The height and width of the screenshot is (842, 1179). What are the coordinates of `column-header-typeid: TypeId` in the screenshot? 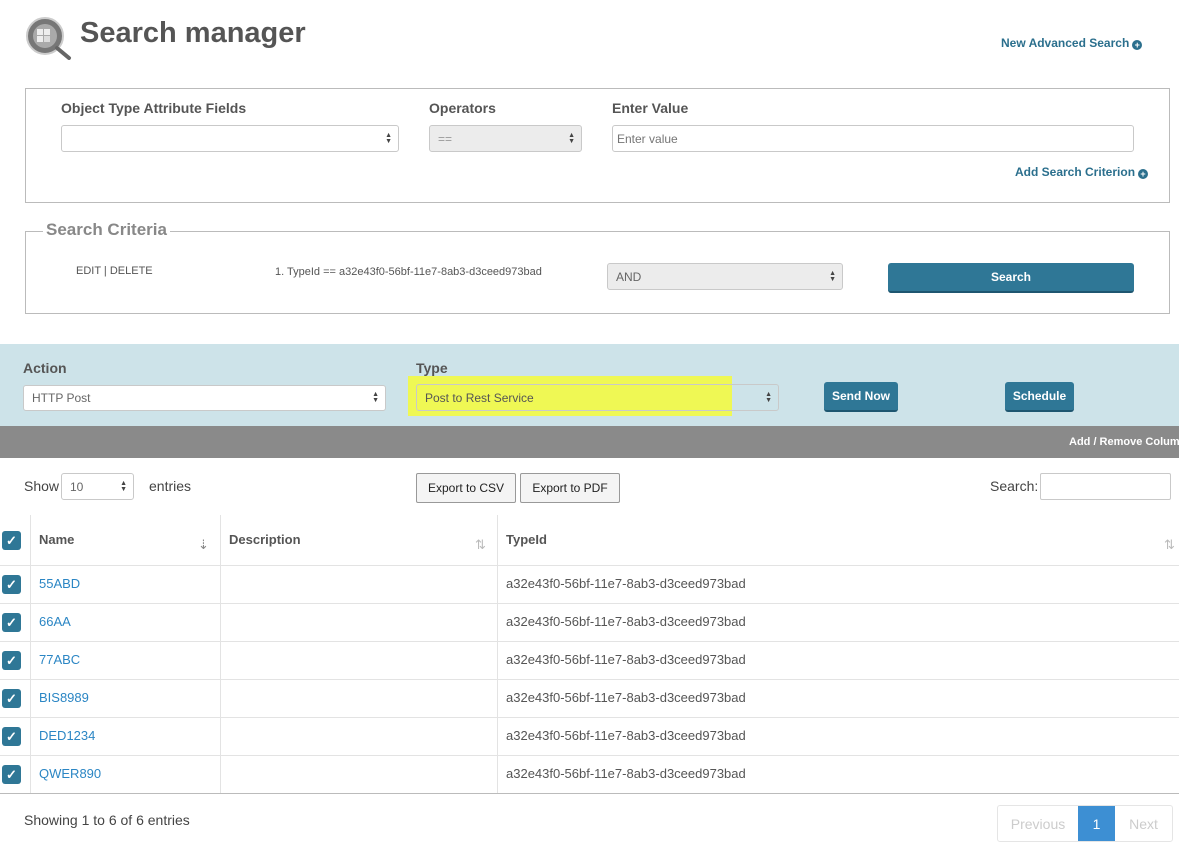 It's located at (526, 539).